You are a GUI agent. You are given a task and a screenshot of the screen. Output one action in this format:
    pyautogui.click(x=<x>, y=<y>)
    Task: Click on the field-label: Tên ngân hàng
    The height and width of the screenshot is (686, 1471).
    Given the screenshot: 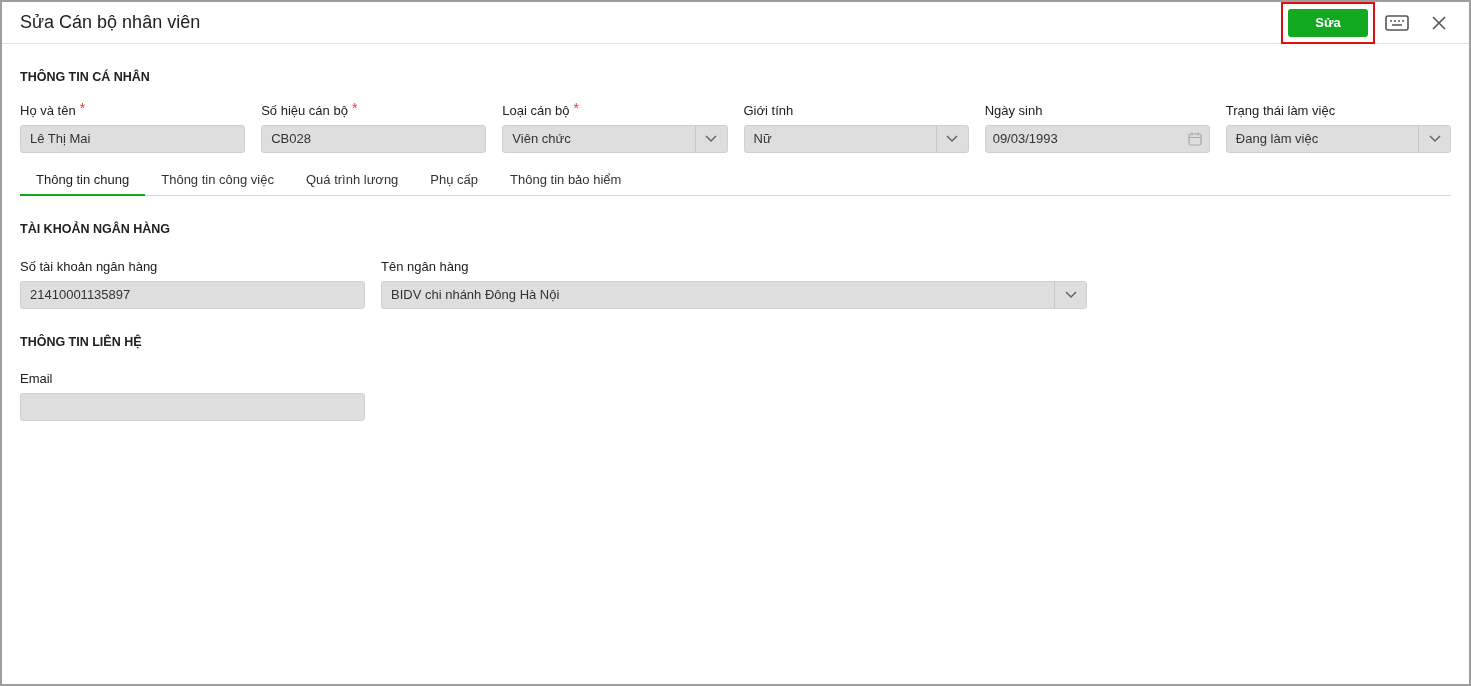 What is the action you would take?
    pyautogui.click(x=425, y=266)
    